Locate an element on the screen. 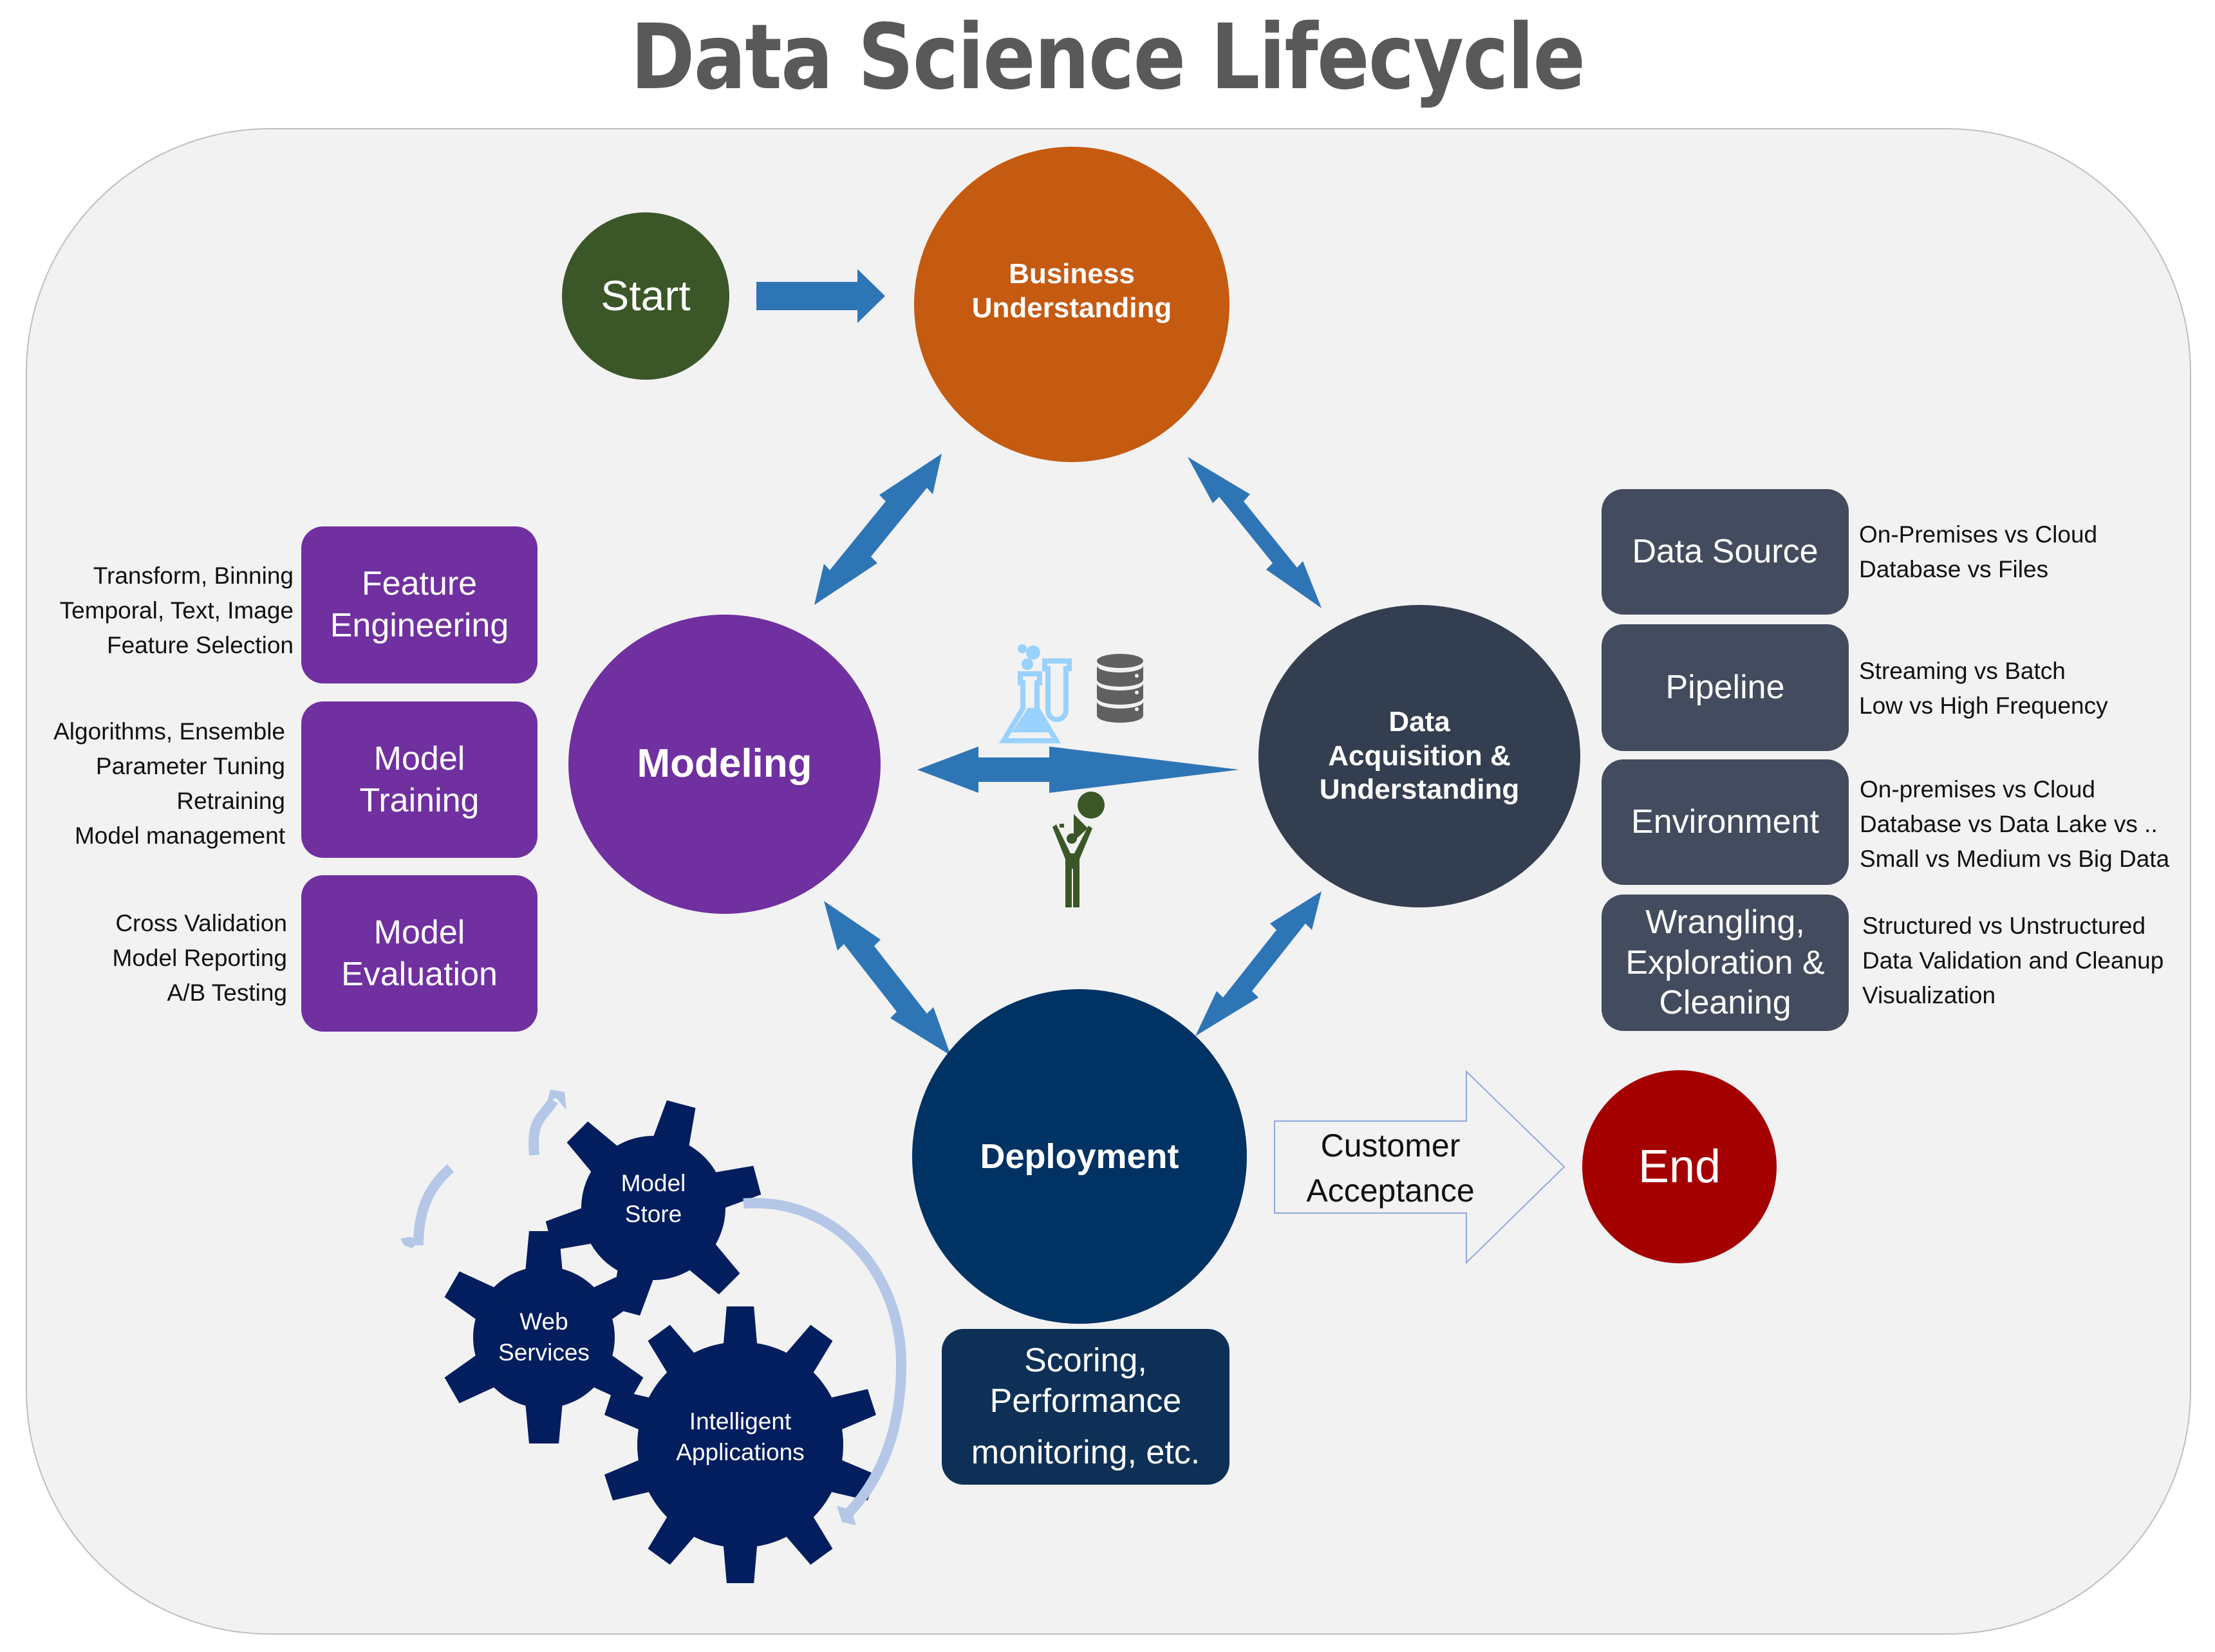  acquisition-label-line2: Acquisition & is located at coordinates (1419, 755).